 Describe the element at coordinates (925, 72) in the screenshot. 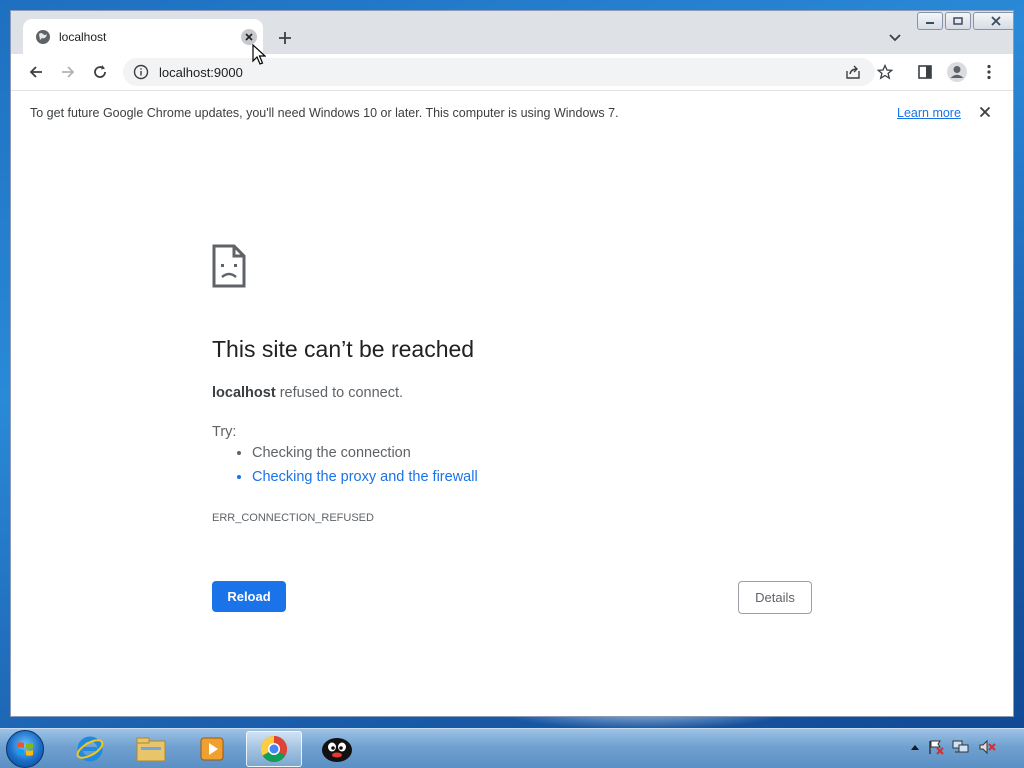

I see `side-panel-icon` at that location.